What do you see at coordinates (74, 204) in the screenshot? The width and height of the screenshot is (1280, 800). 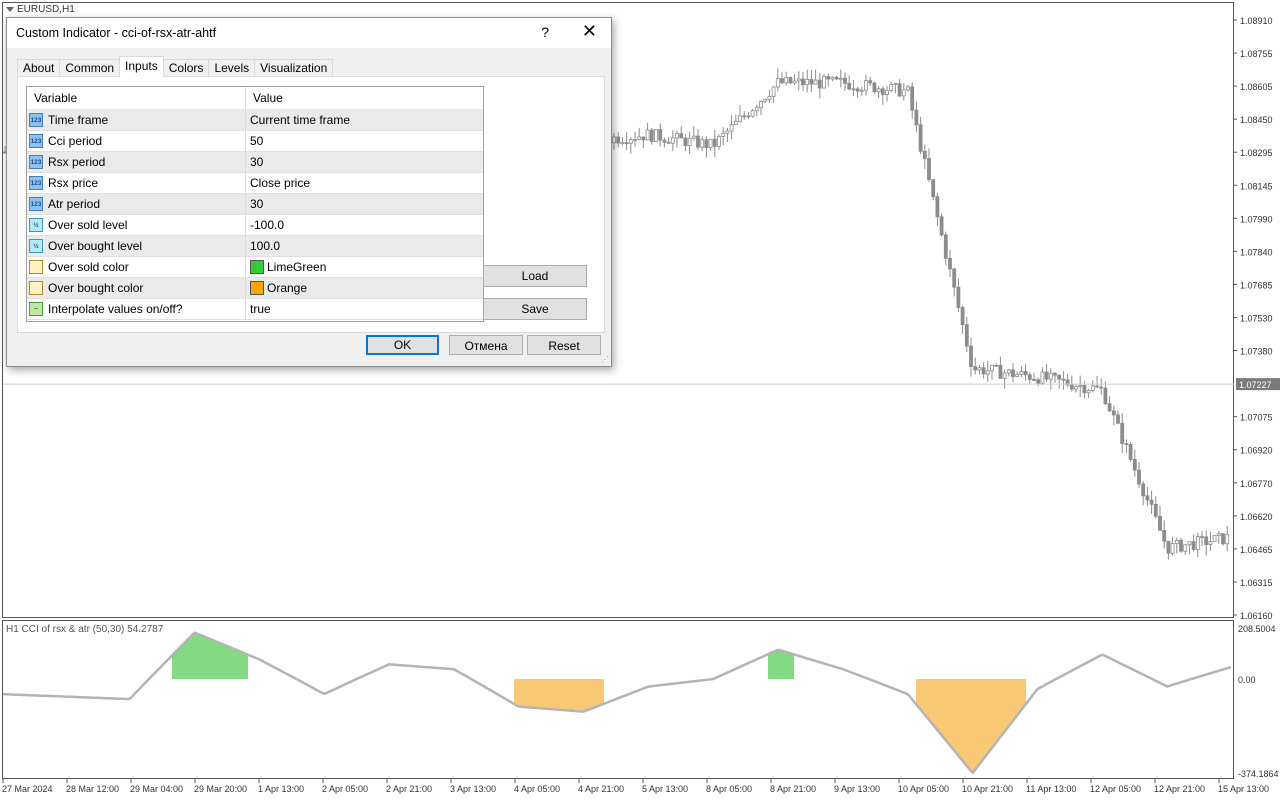 I see `input-variable-label: Atr period` at bounding box center [74, 204].